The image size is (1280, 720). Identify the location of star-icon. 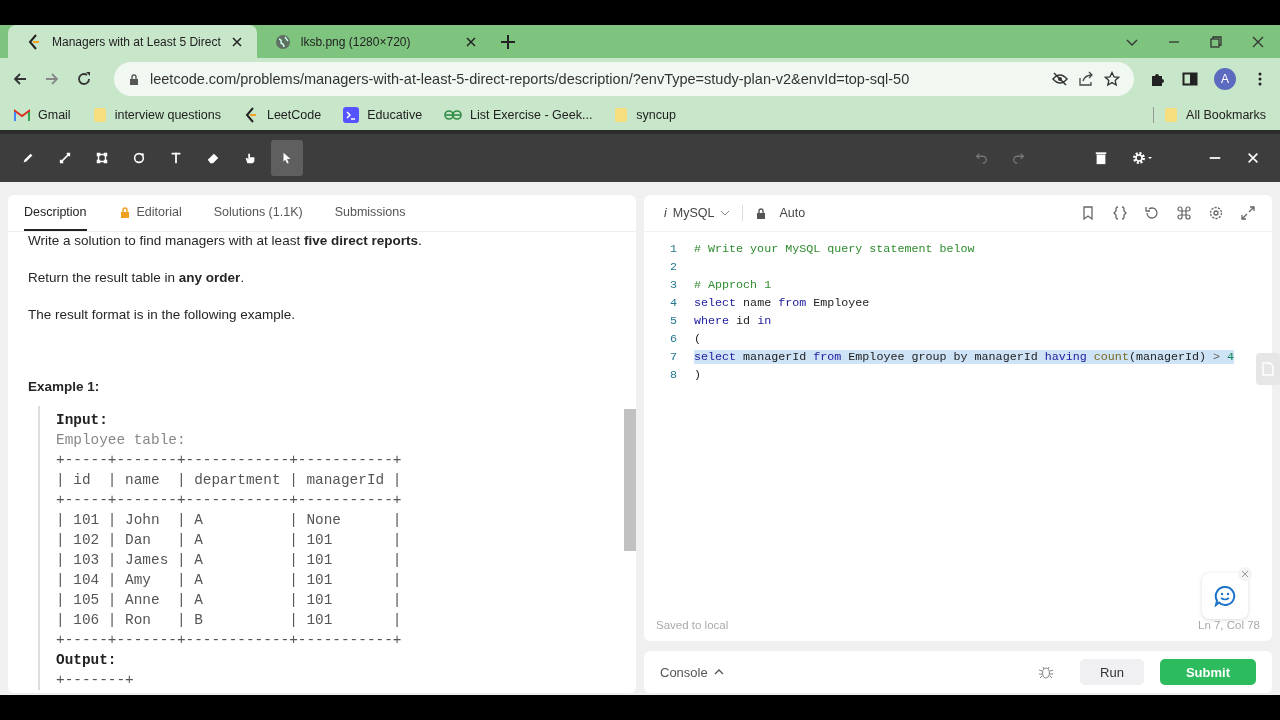
(1112, 79).